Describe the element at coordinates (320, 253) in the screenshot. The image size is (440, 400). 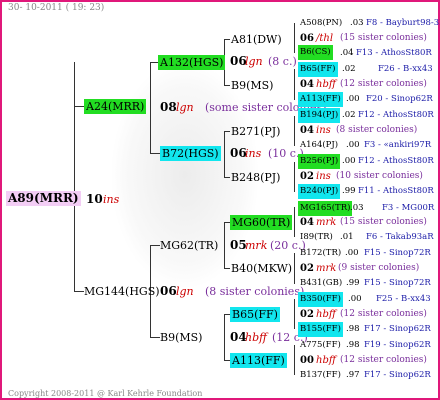
I see `gen4-queen: B172(TR)` at that location.